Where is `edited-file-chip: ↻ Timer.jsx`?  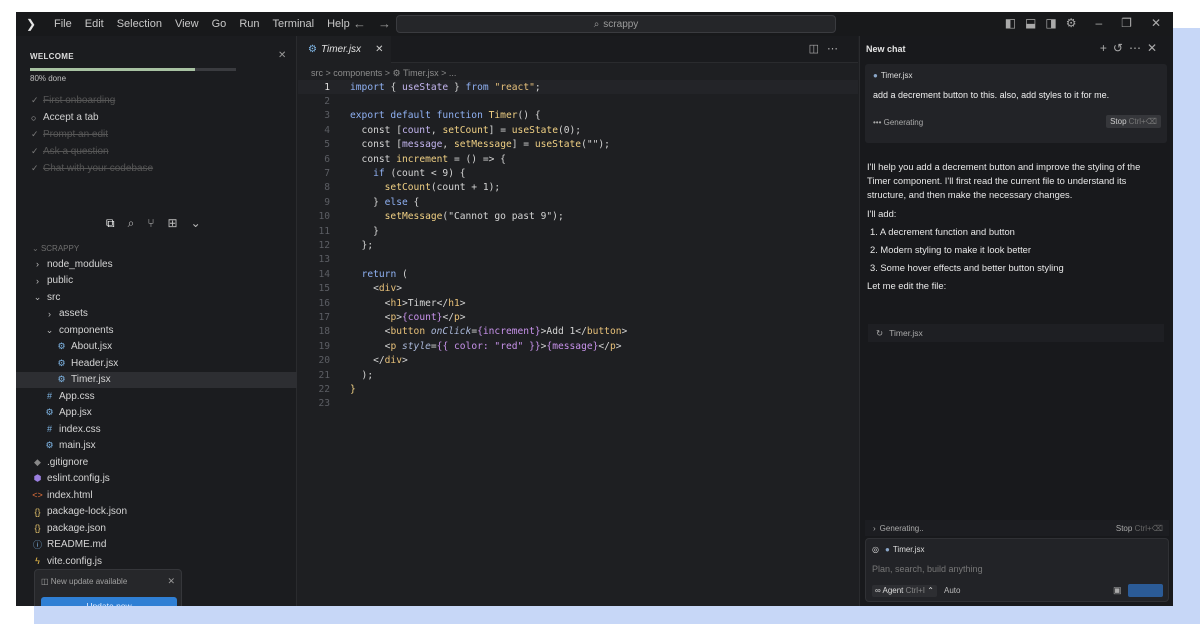
edited-file-chip: ↻ Timer.jsx is located at coordinates (1016, 333).